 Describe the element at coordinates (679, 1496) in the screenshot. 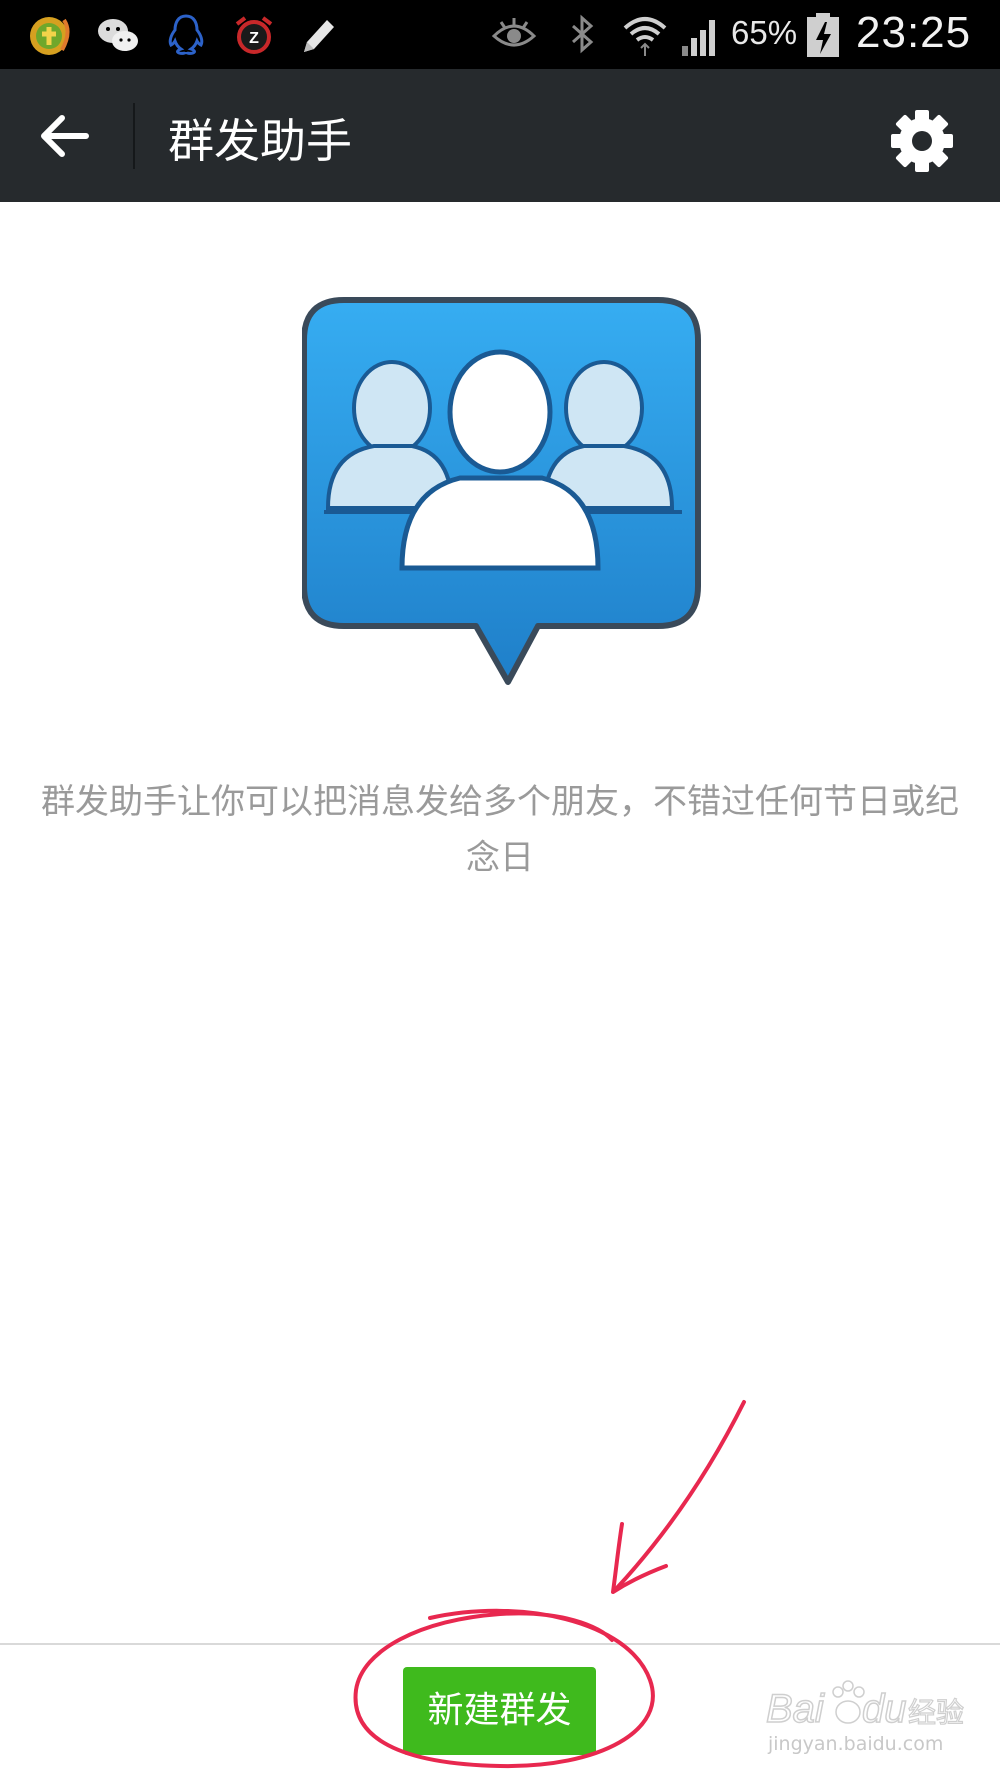

I see `annotation-arrow` at that location.